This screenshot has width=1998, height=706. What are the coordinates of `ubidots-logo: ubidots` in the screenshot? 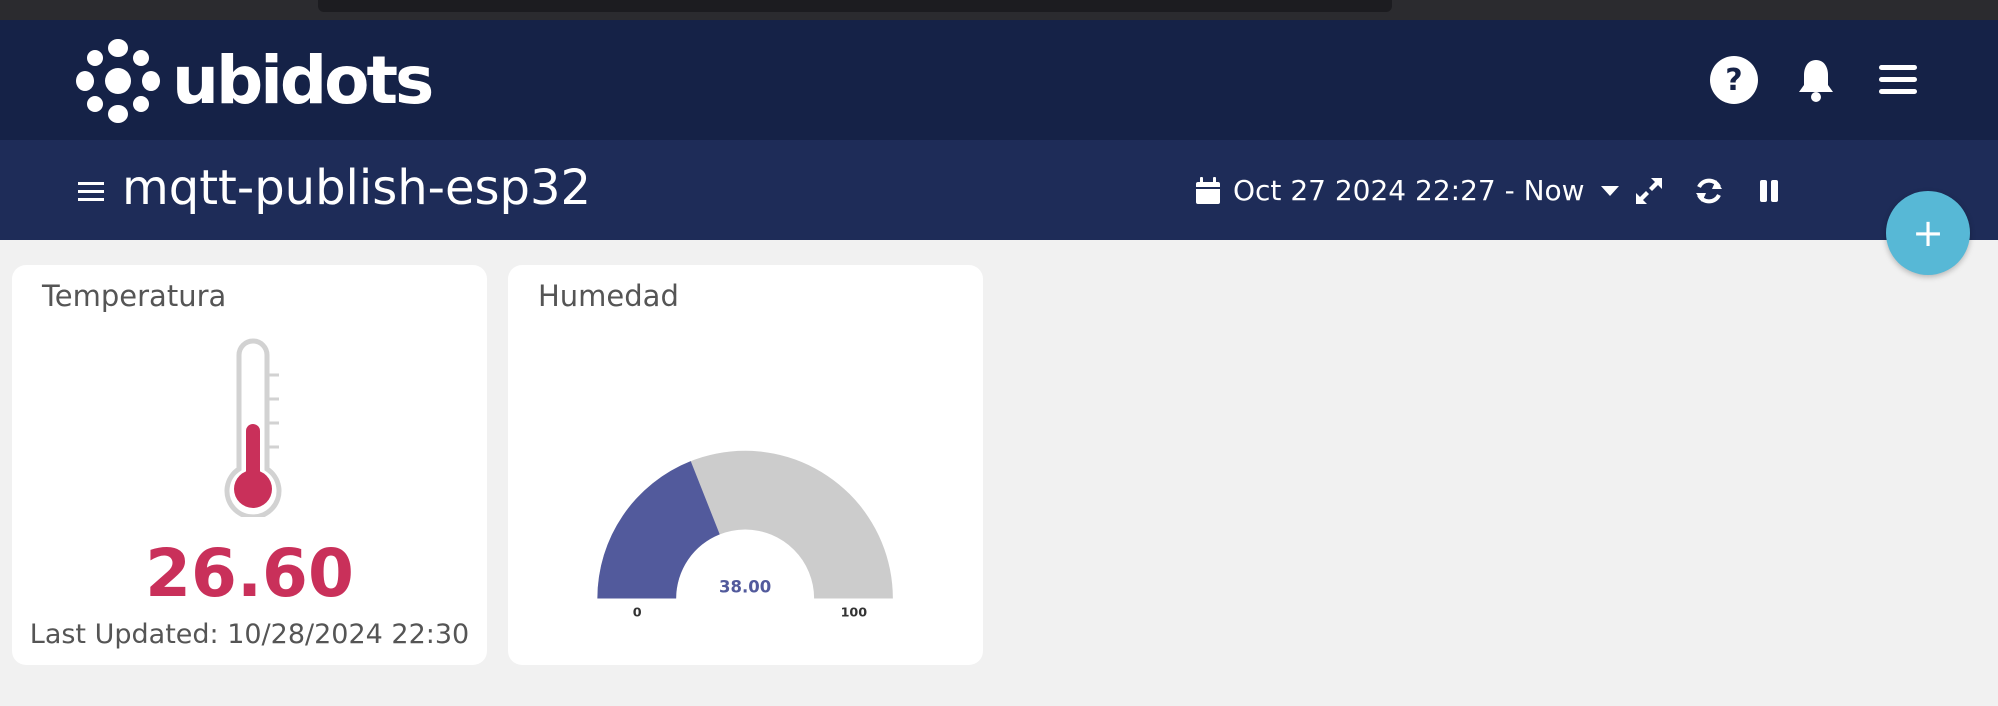 It's located at (255, 81).